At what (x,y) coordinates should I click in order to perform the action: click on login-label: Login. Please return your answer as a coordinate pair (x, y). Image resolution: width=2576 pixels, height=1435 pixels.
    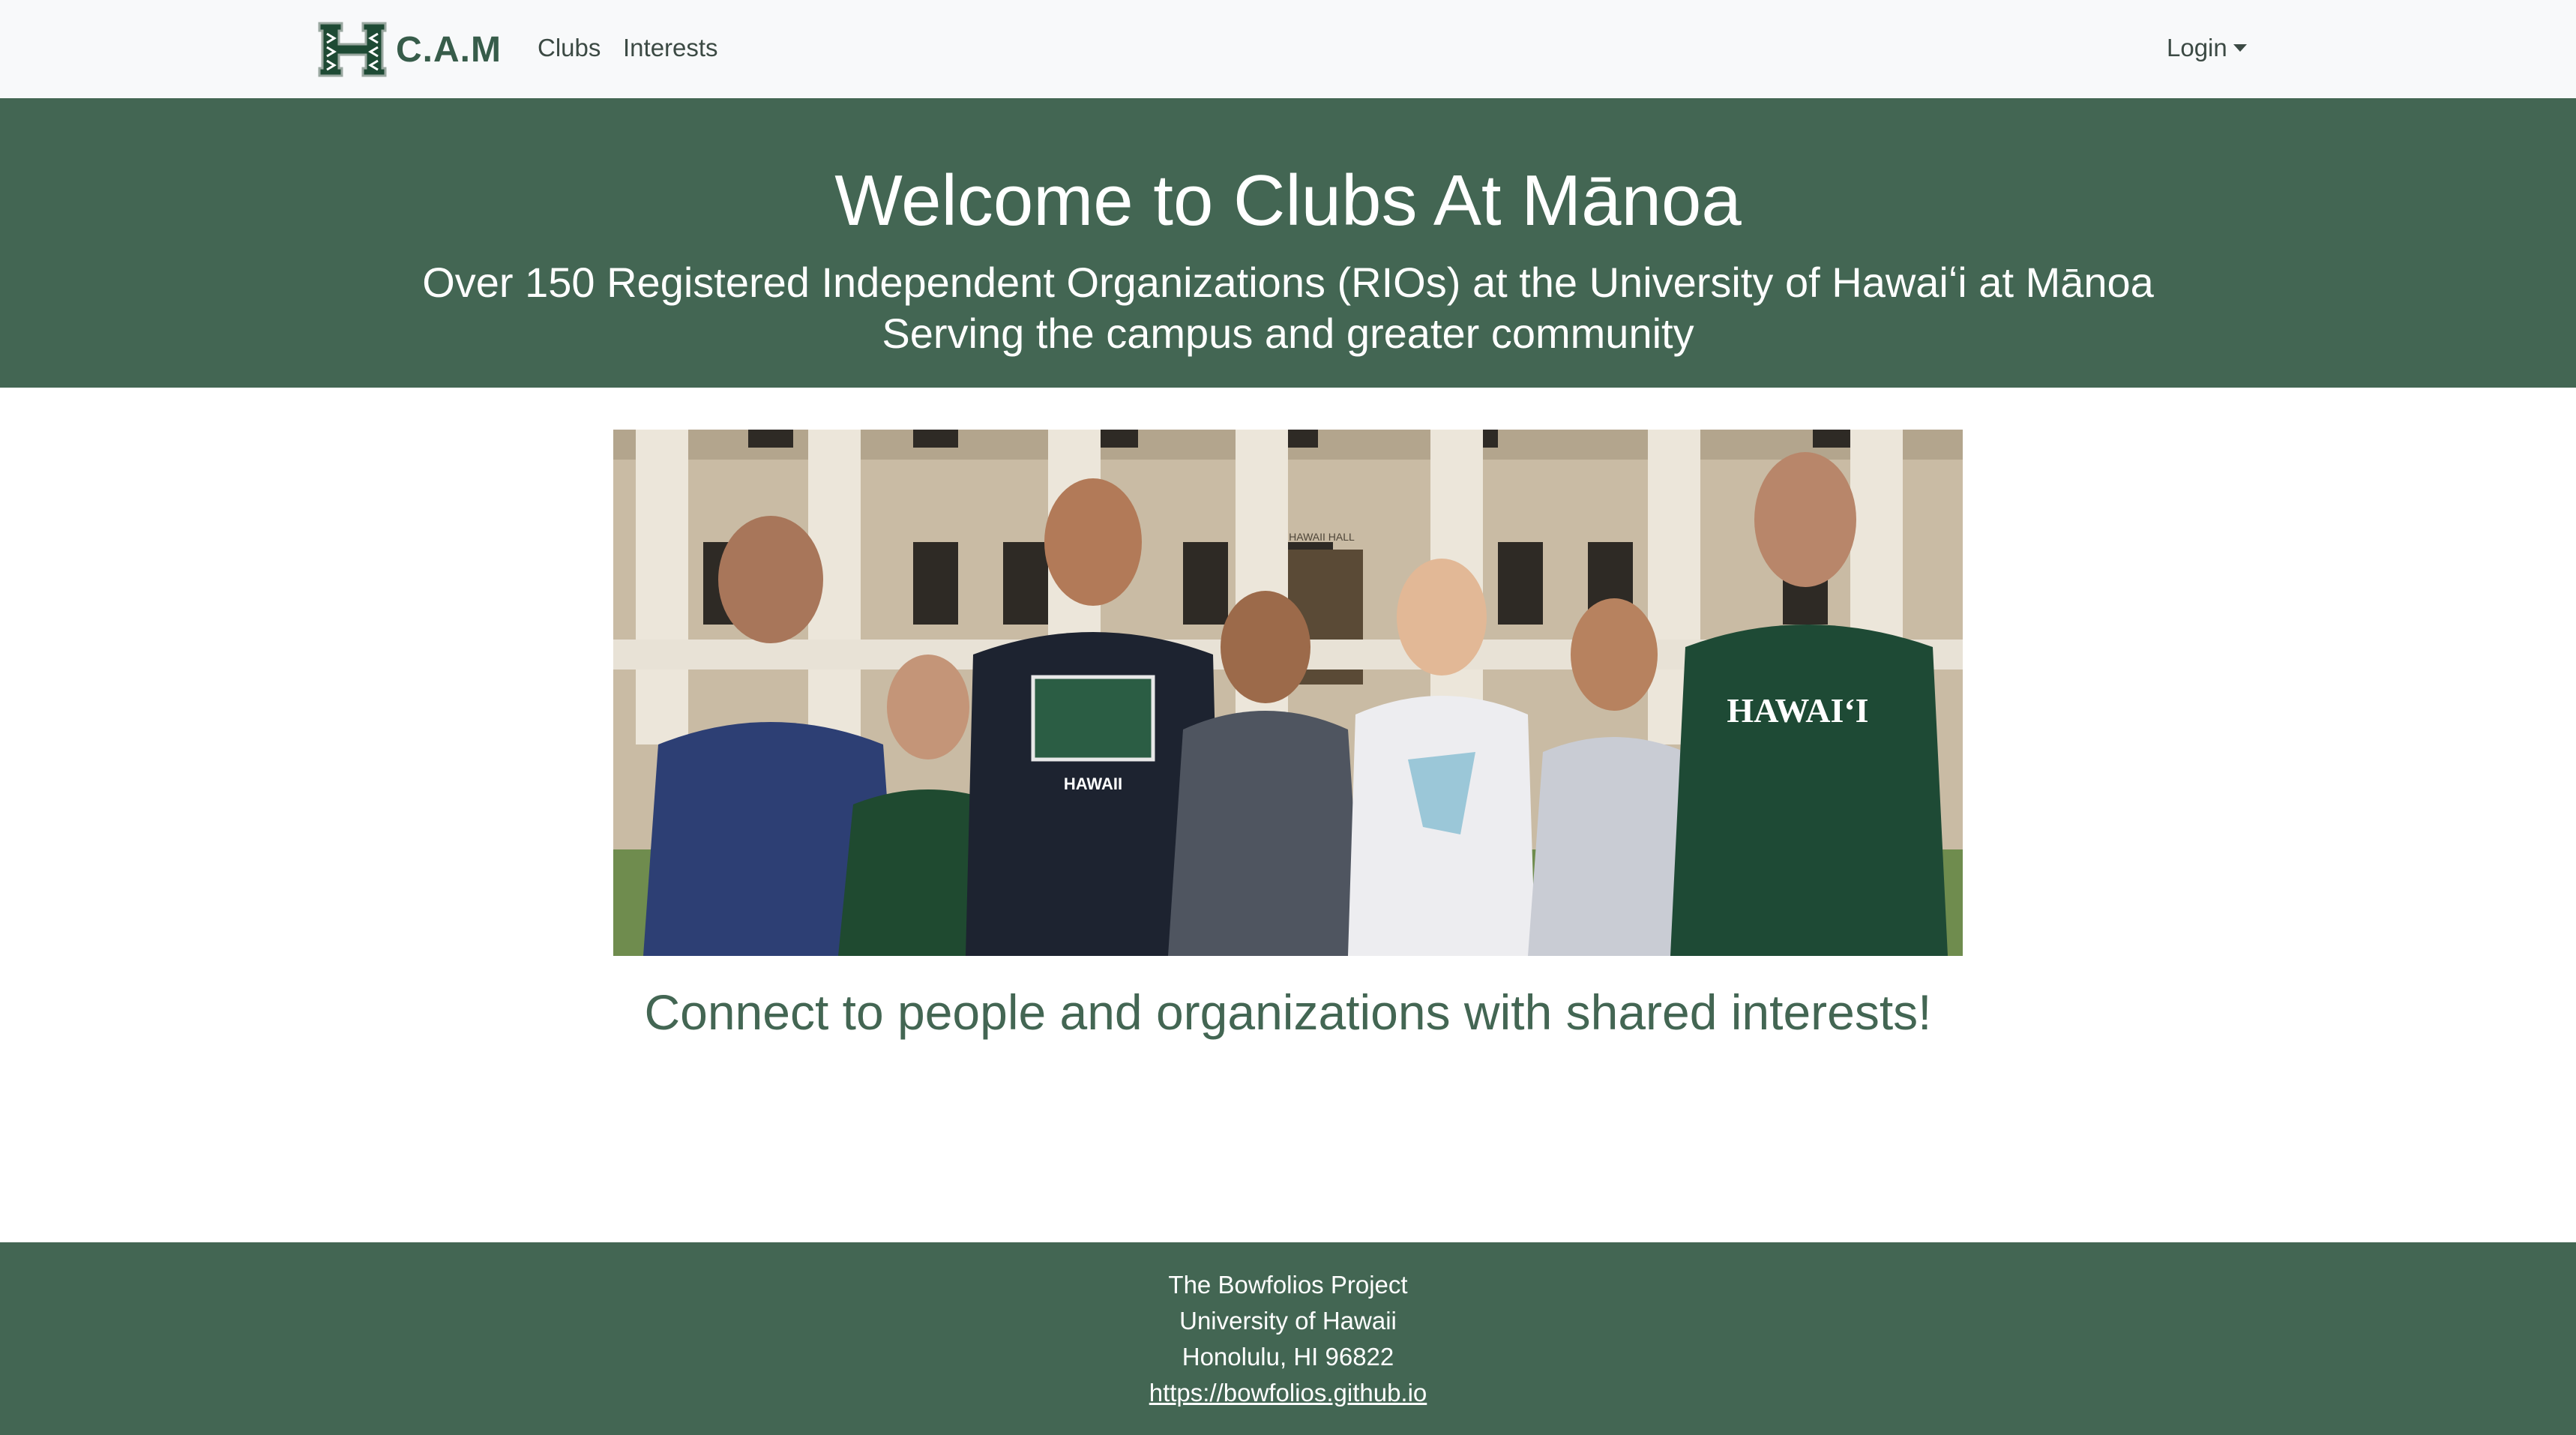
    Looking at the image, I should click on (2197, 47).